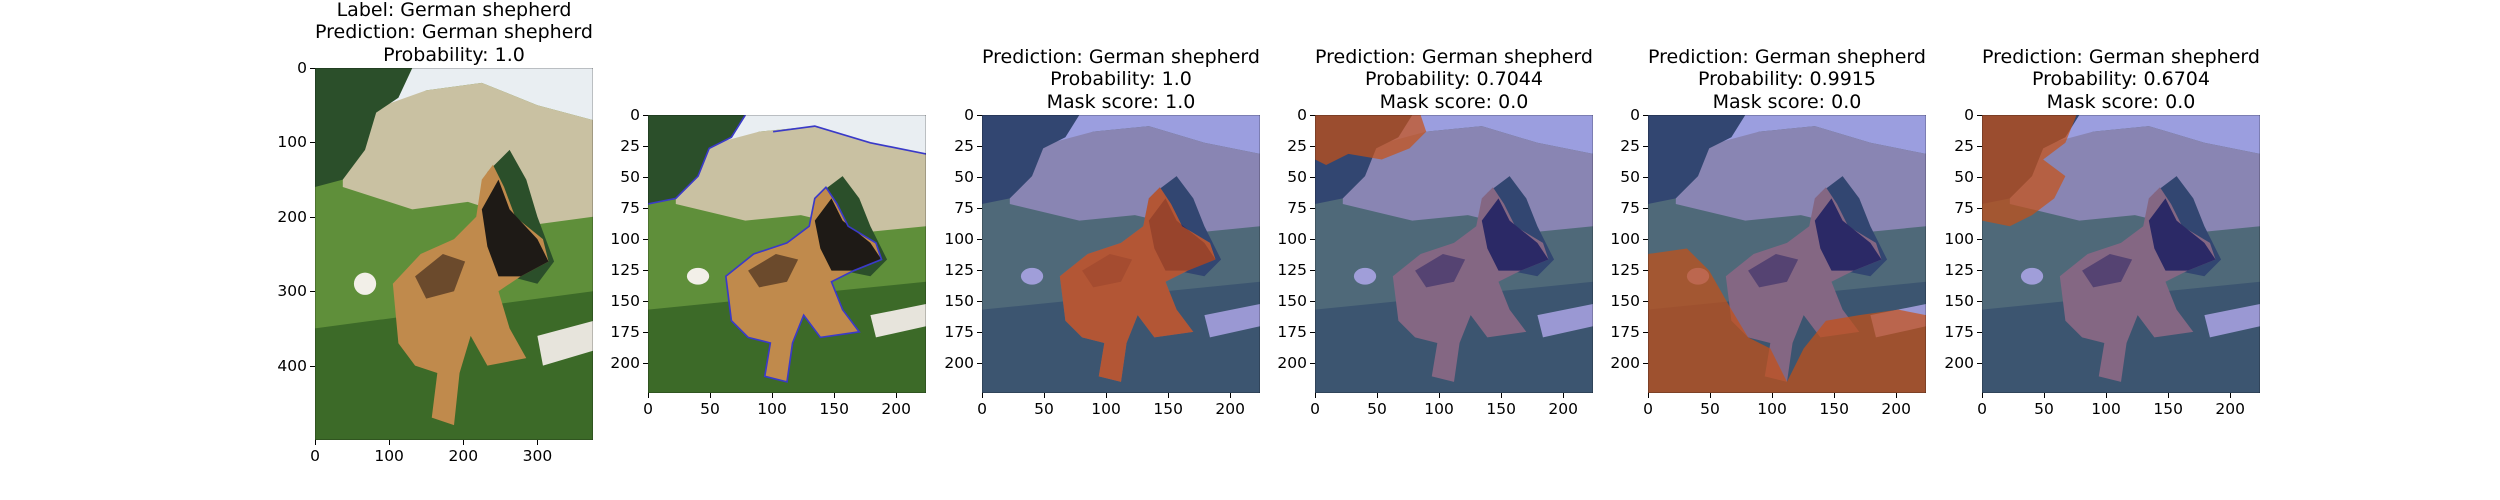 This screenshot has width=2500, height=500. What do you see at coordinates (292, 365) in the screenshot?
I see `y-tick-label: 400` at bounding box center [292, 365].